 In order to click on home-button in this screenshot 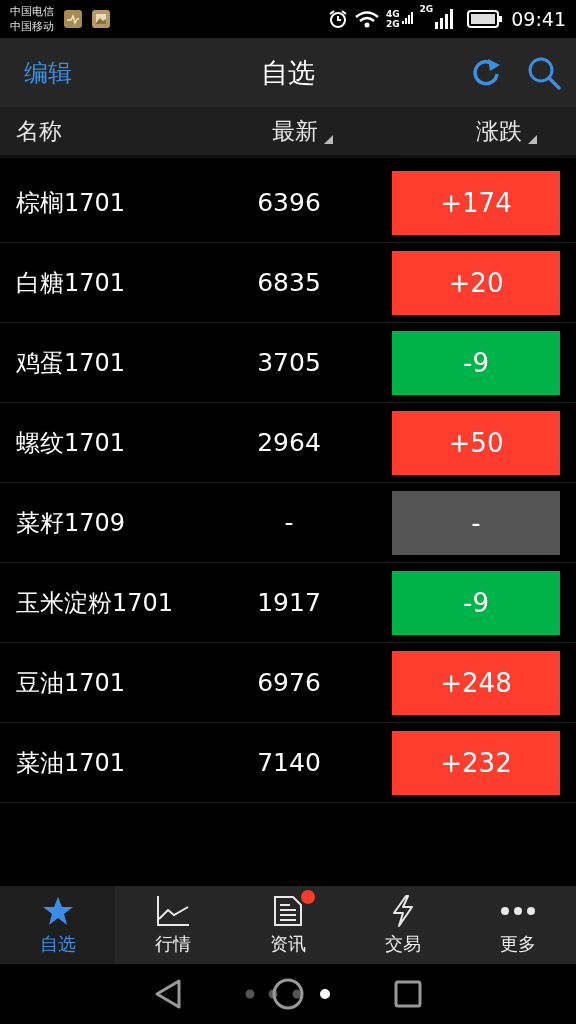, I will do `click(288, 994)`.